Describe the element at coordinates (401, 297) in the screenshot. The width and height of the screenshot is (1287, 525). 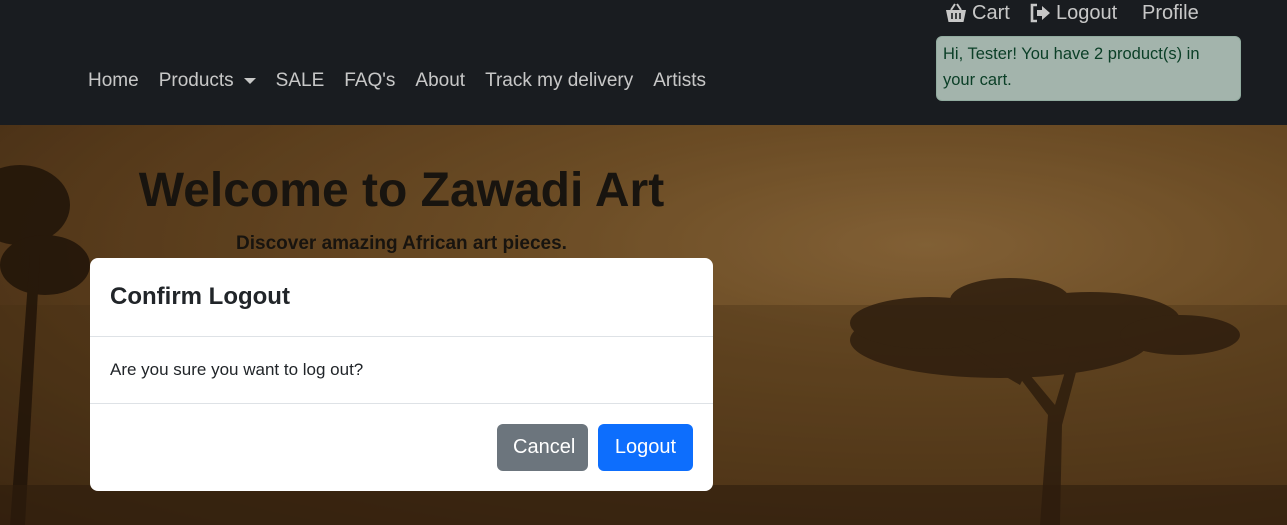
I see `modal-header: Confirm Logout` at that location.